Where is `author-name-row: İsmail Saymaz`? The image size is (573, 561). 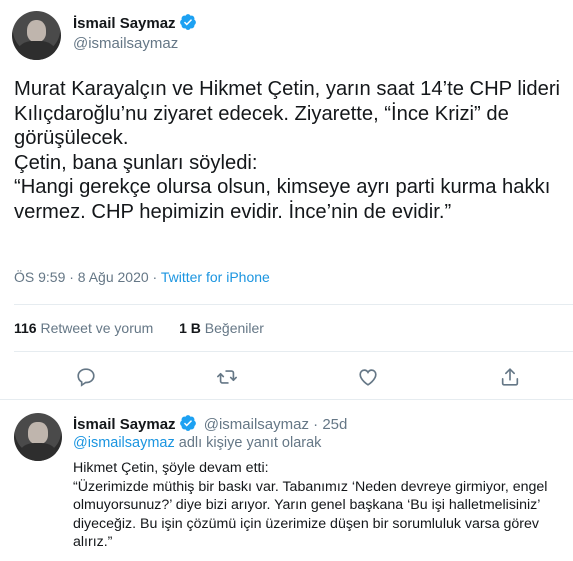
author-name-row: İsmail Saymaz is located at coordinates (135, 24).